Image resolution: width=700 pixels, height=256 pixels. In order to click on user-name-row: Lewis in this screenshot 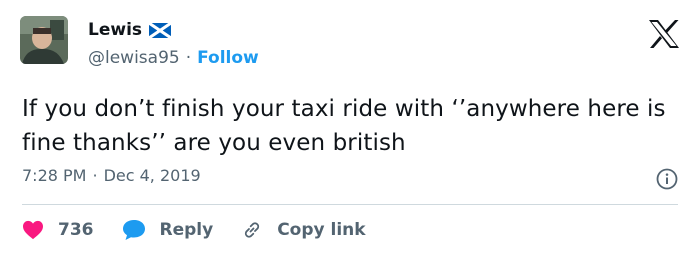, I will do `click(130, 30)`.